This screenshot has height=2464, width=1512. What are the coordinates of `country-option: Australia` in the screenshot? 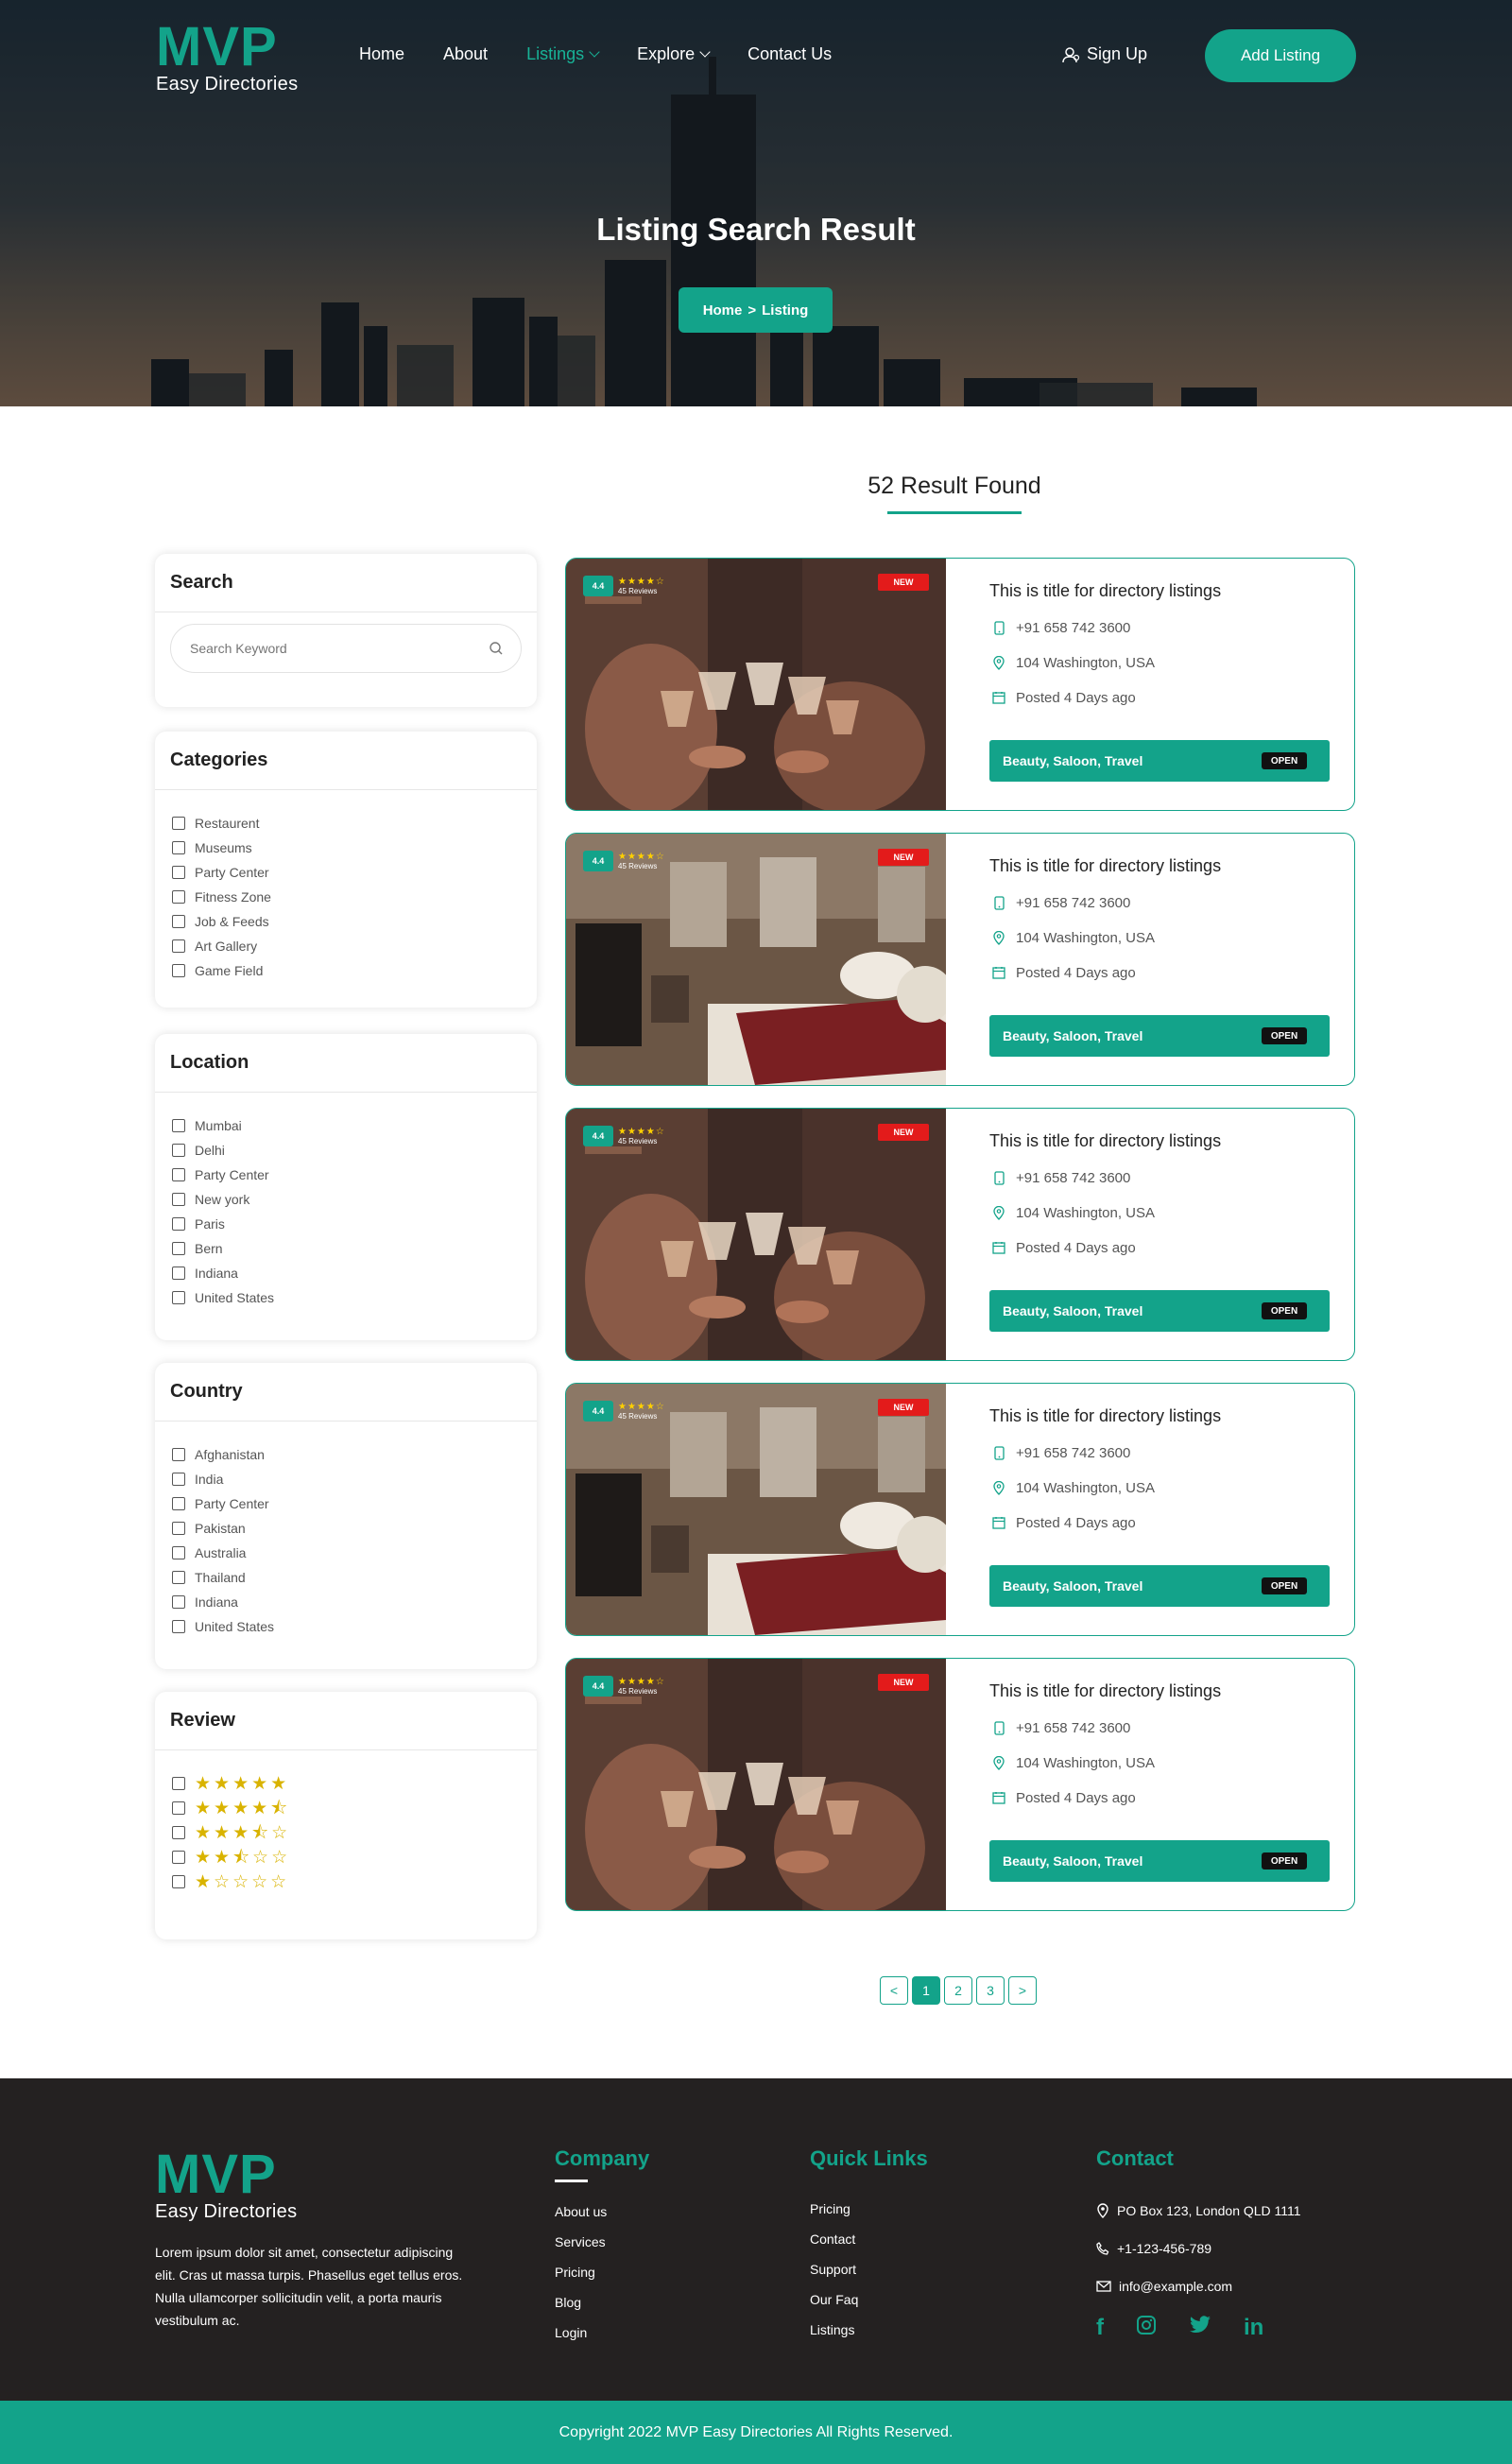 It's located at (354, 1553).